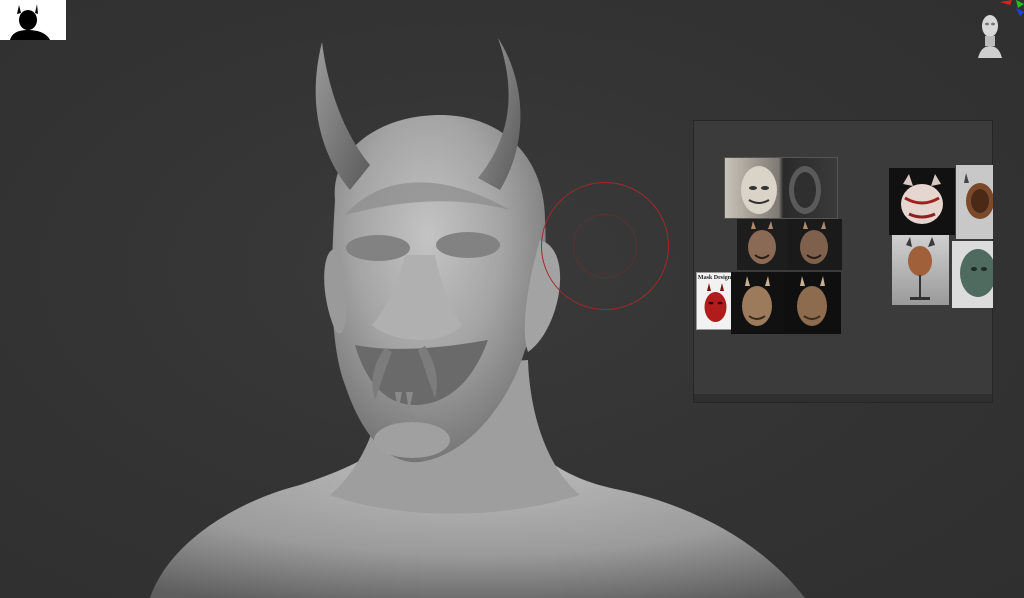  What do you see at coordinates (468, 245) in the screenshot?
I see `right-eye-socket` at bounding box center [468, 245].